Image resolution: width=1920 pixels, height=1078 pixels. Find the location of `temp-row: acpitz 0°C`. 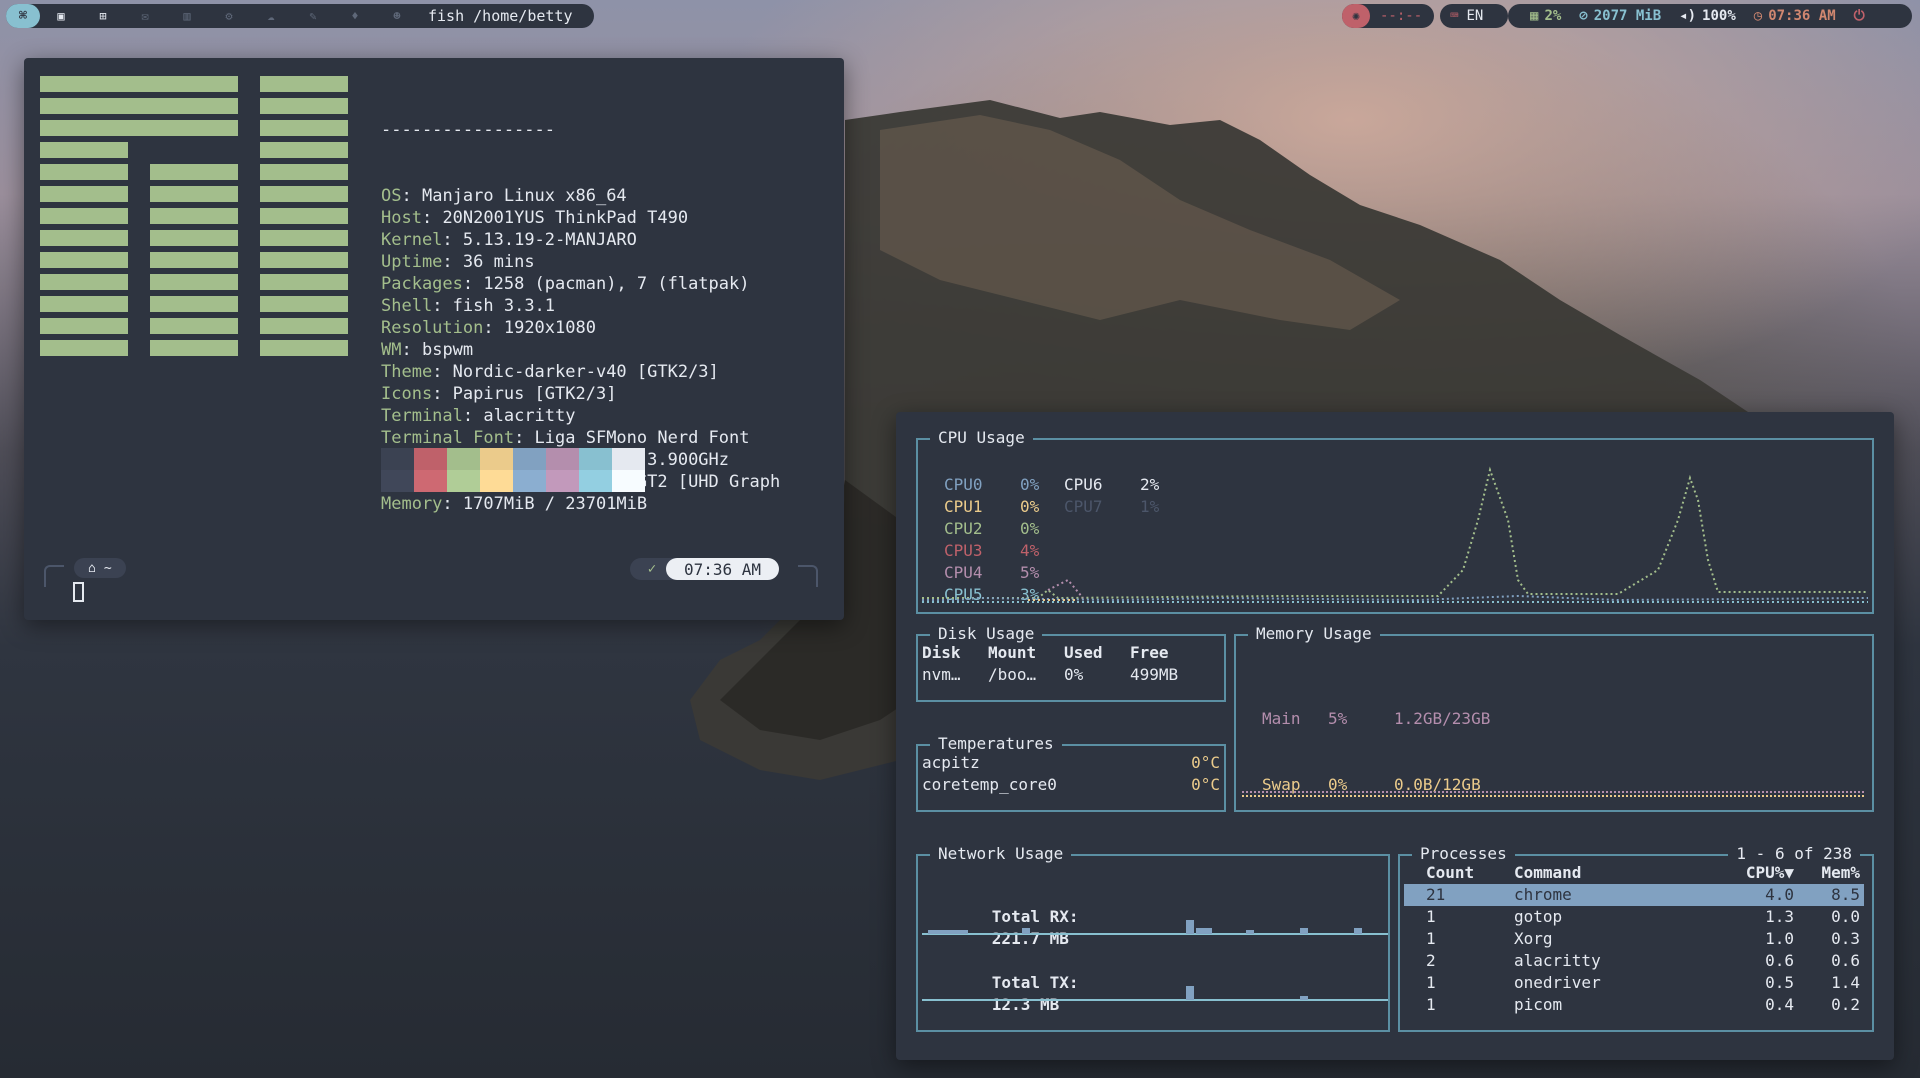

temp-row: acpitz 0°C is located at coordinates (1071, 763).